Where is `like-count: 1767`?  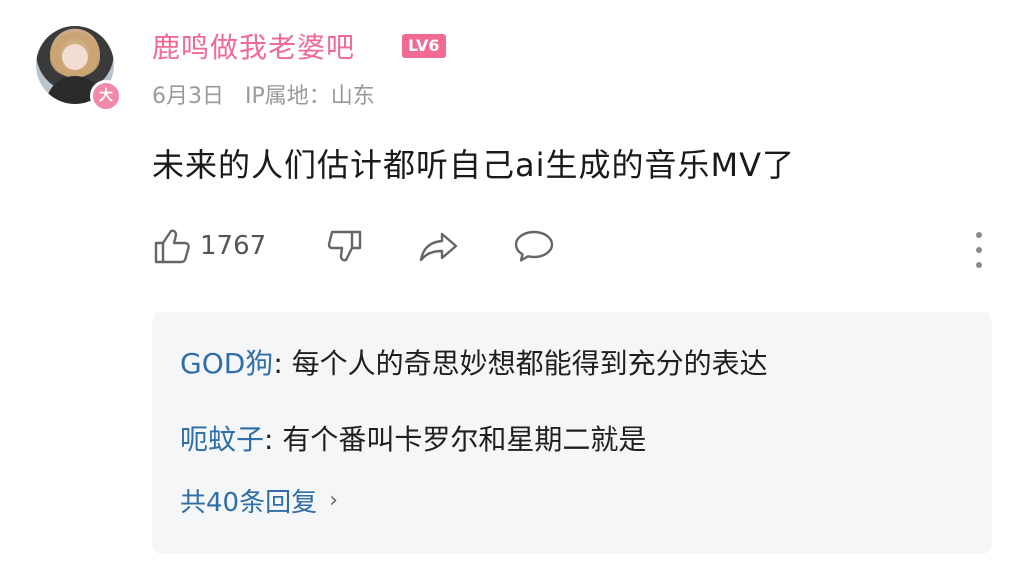 like-count: 1767 is located at coordinates (233, 246).